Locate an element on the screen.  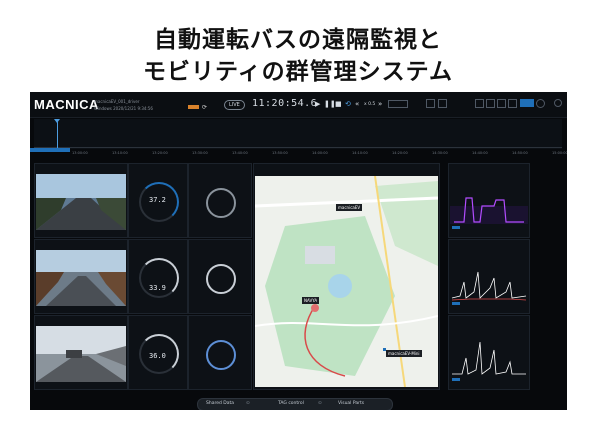
timeline-tick: 15:00:00 is located at coordinates (559, 153).